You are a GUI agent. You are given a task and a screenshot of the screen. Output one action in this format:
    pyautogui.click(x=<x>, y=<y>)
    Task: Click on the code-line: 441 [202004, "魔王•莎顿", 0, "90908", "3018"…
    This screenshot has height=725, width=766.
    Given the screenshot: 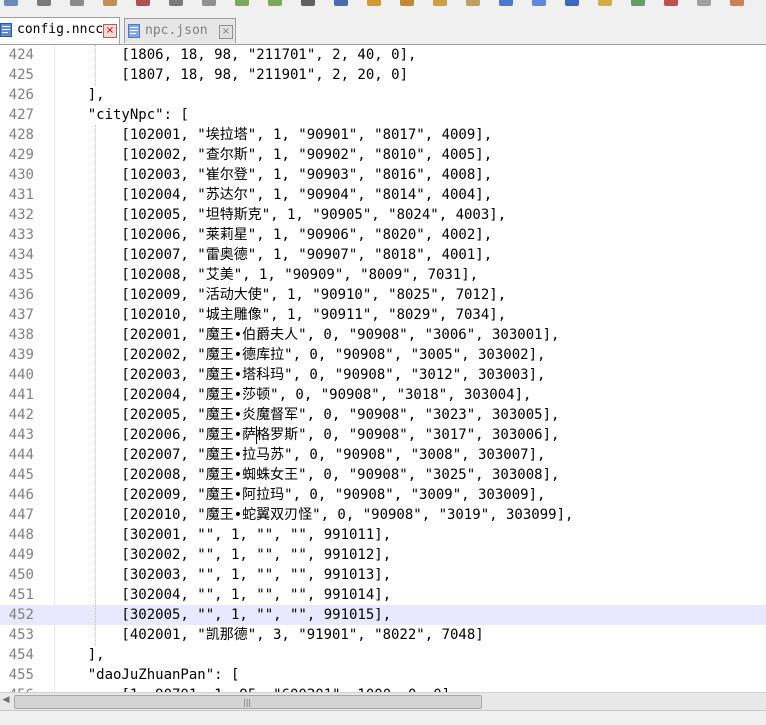 What is the action you would take?
    pyautogui.click(x=383, y=395)
    